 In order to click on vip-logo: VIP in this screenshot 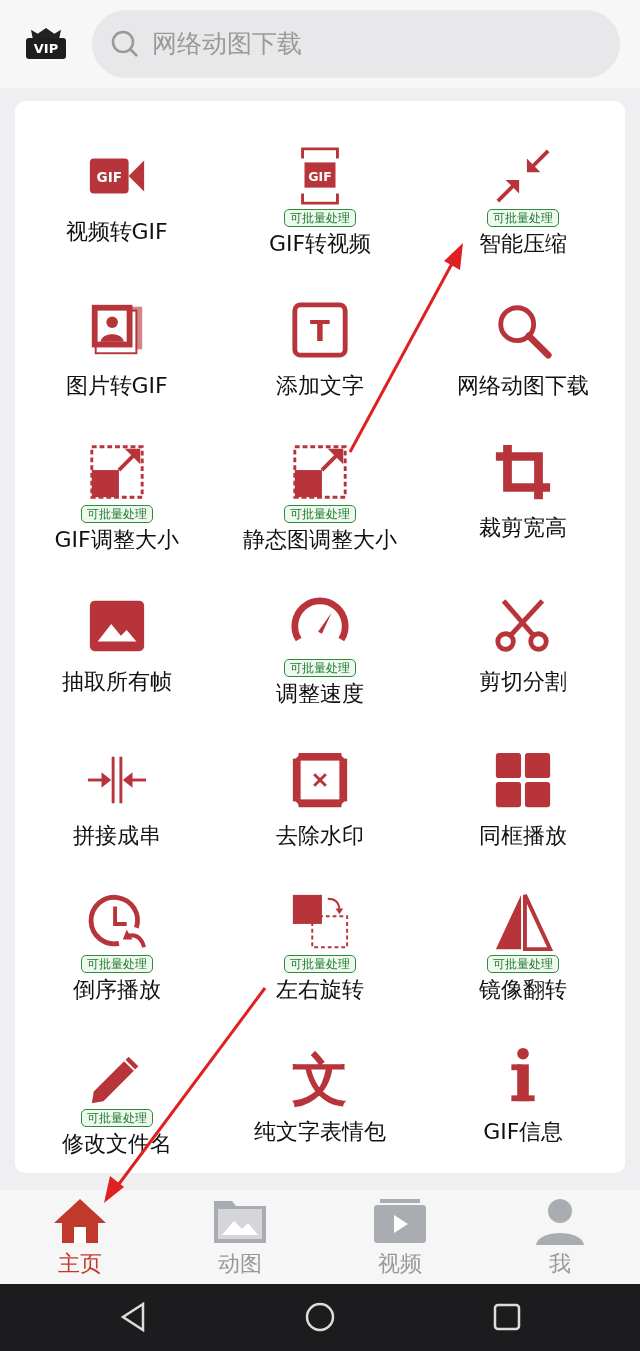, I will do `click(46, 44)`.